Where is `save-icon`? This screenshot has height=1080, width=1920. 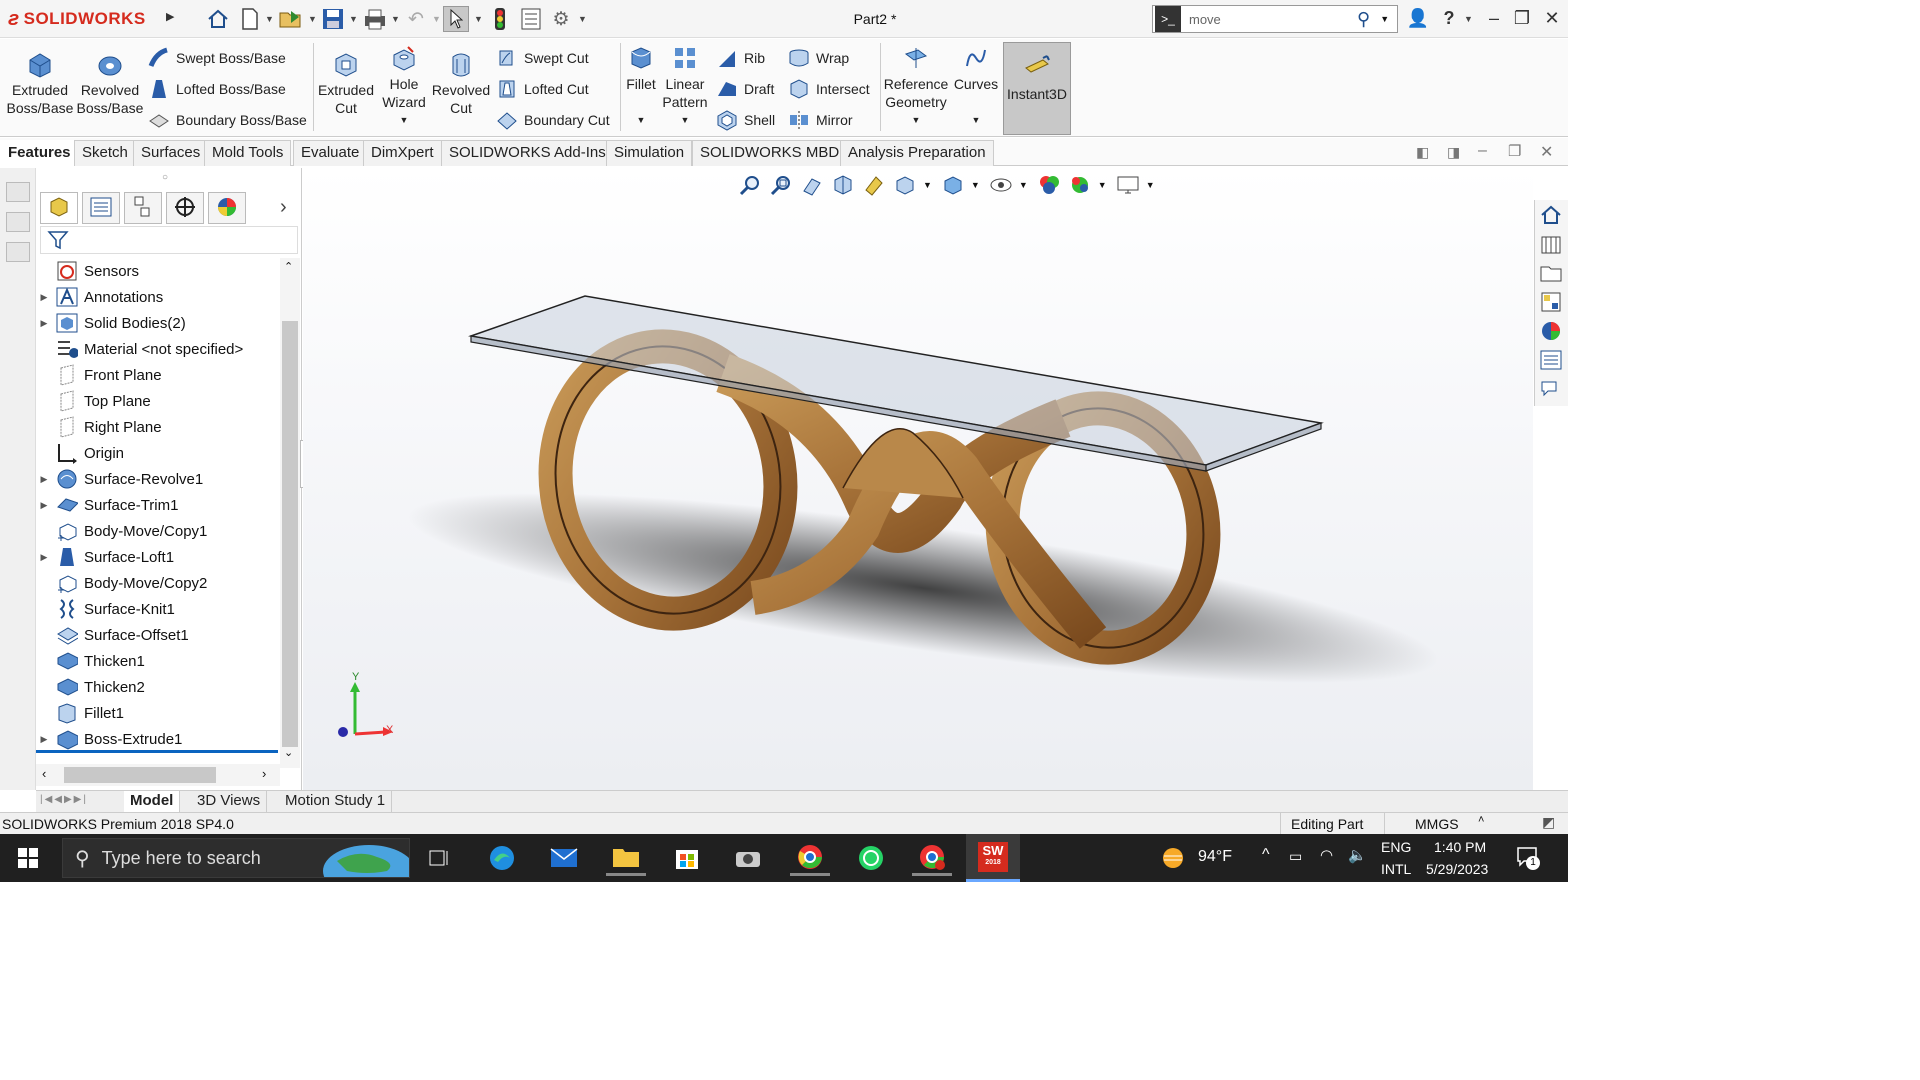
save-icon is located at coordinates (333, 19).